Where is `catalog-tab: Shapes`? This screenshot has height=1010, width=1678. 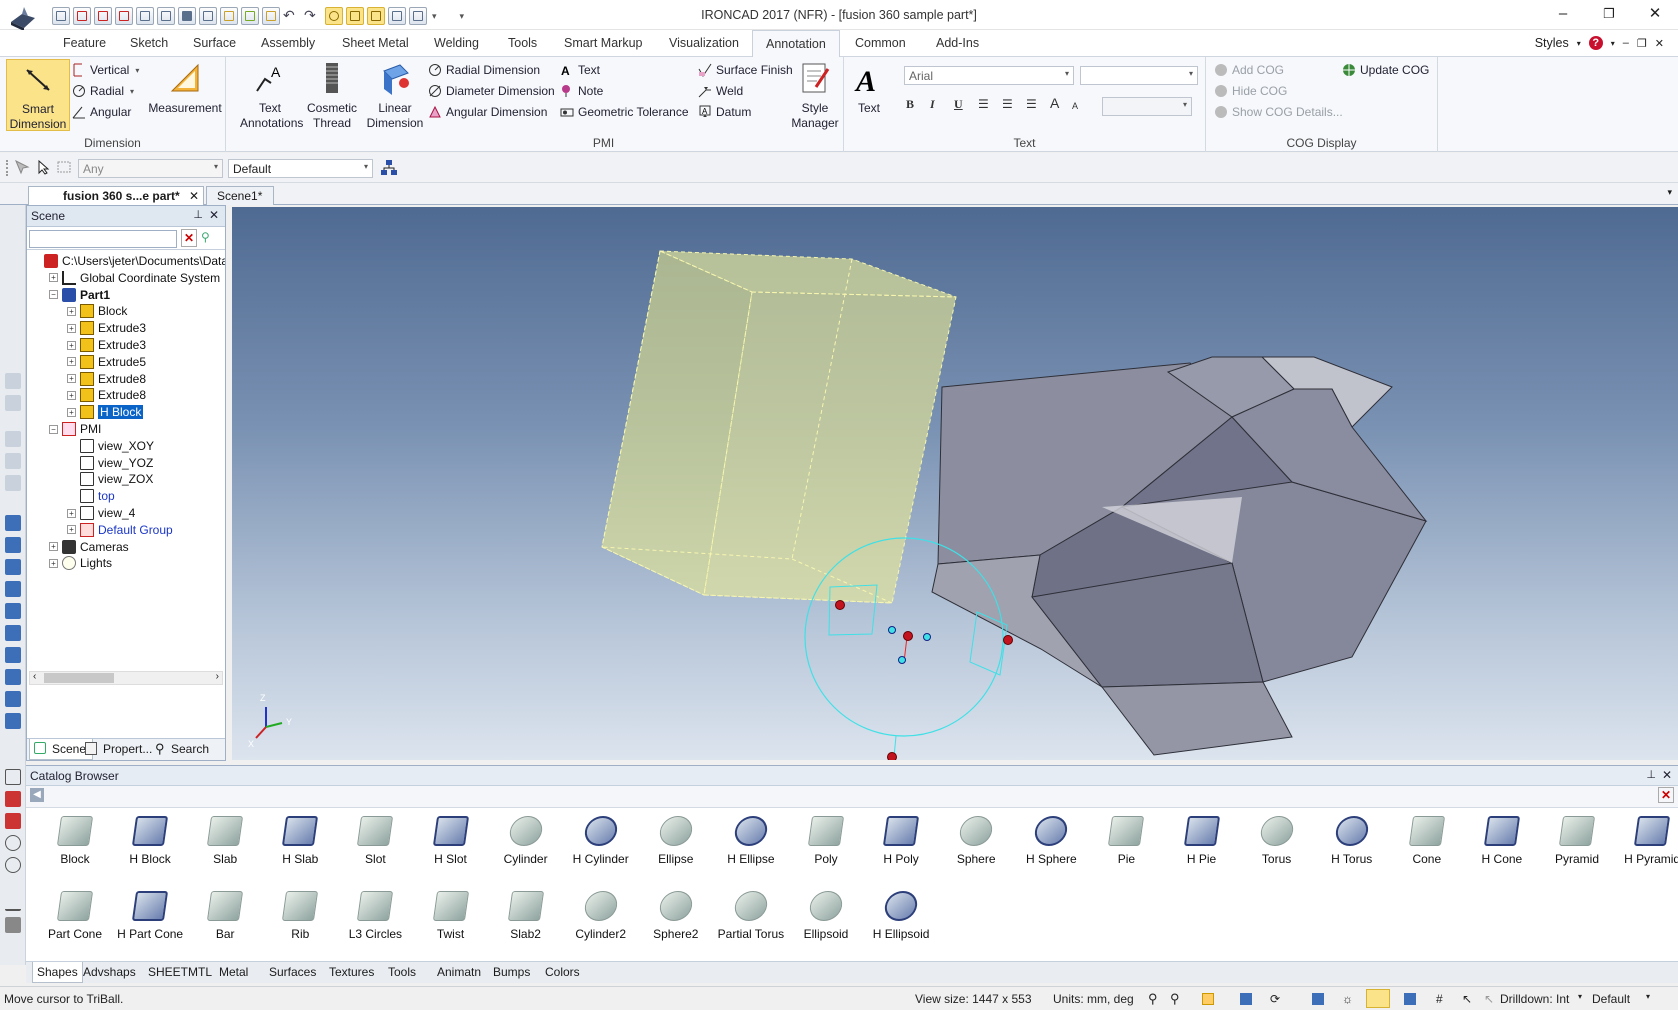
catalog-tab: Shapes is located at coordinates (57, 972).